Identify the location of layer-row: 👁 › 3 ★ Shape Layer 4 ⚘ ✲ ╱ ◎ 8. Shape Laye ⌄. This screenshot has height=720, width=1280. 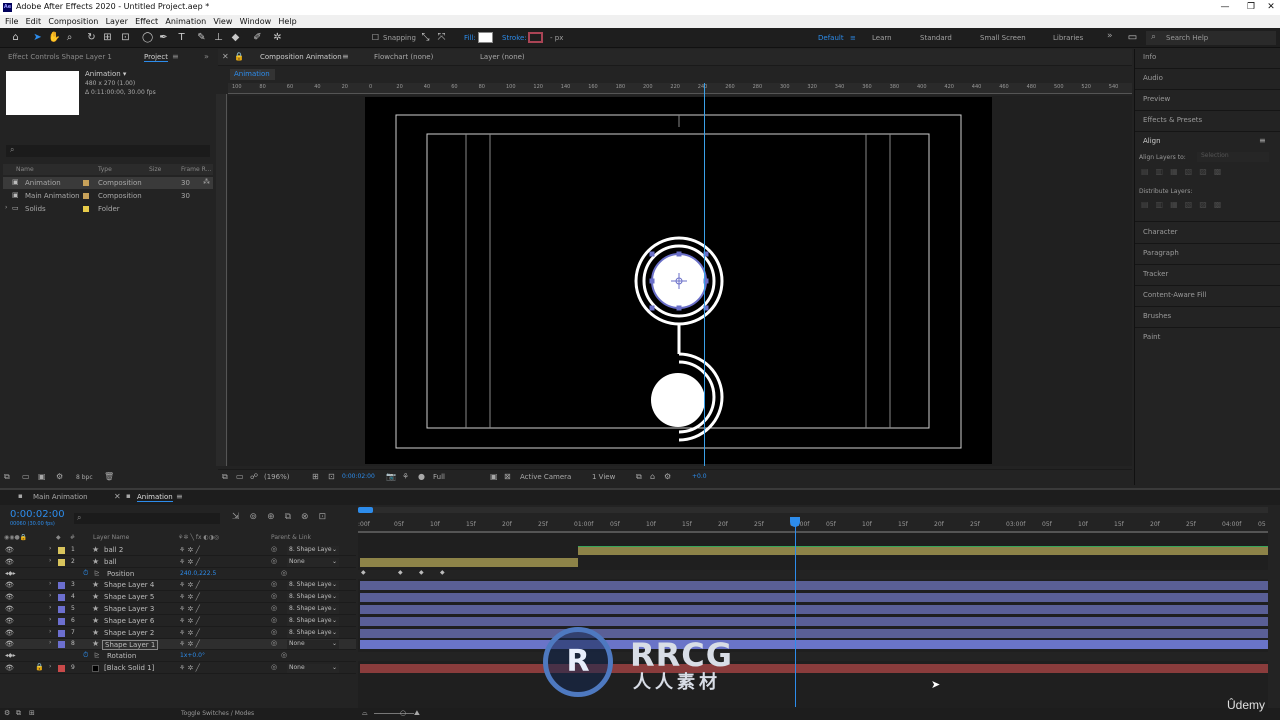
(178, 586).